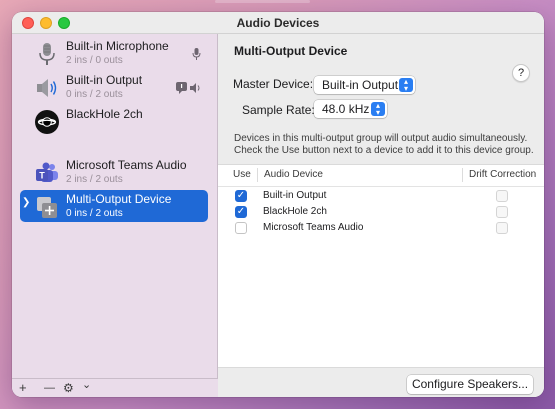  I want to click on page-title: Multi-Output Device, so click(291, 51).